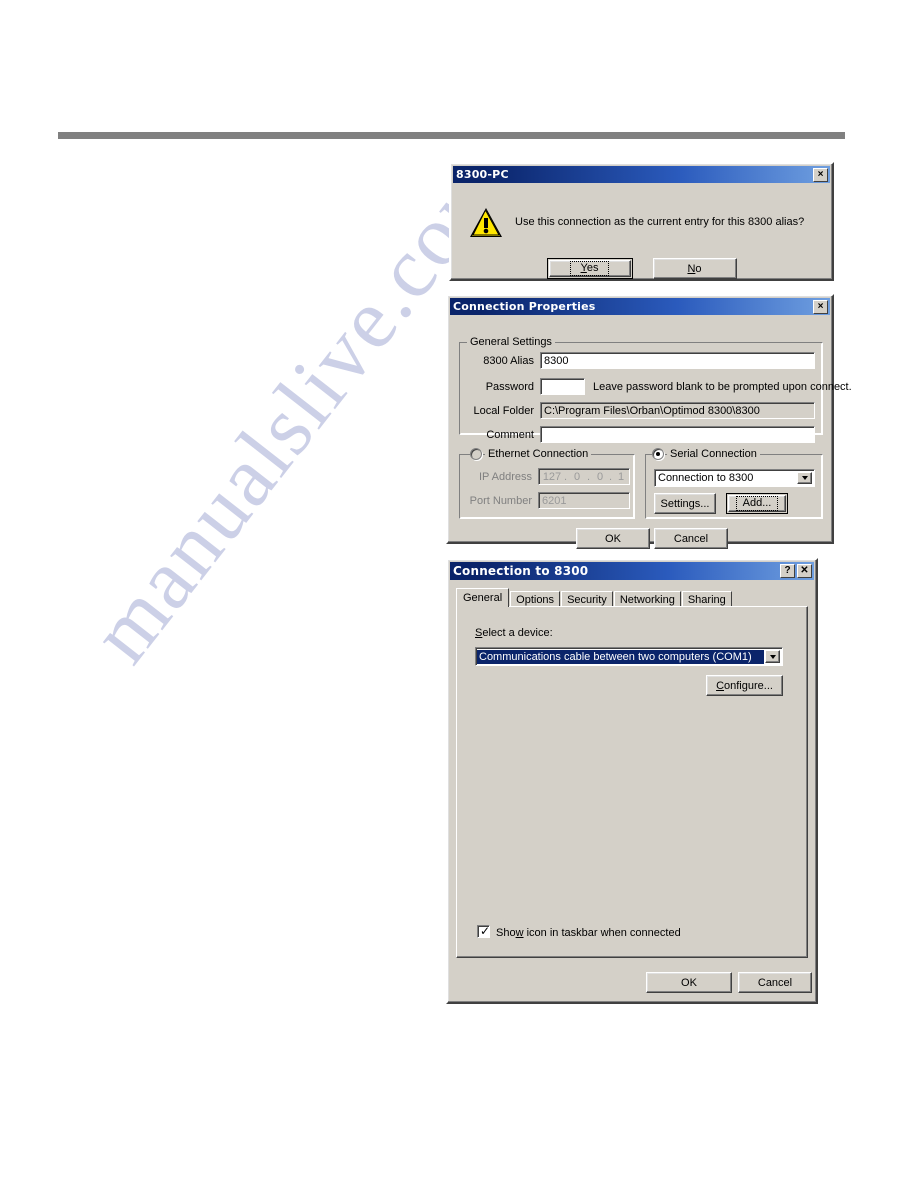  I want to click on tab-general-label: General, so click(483, 598).